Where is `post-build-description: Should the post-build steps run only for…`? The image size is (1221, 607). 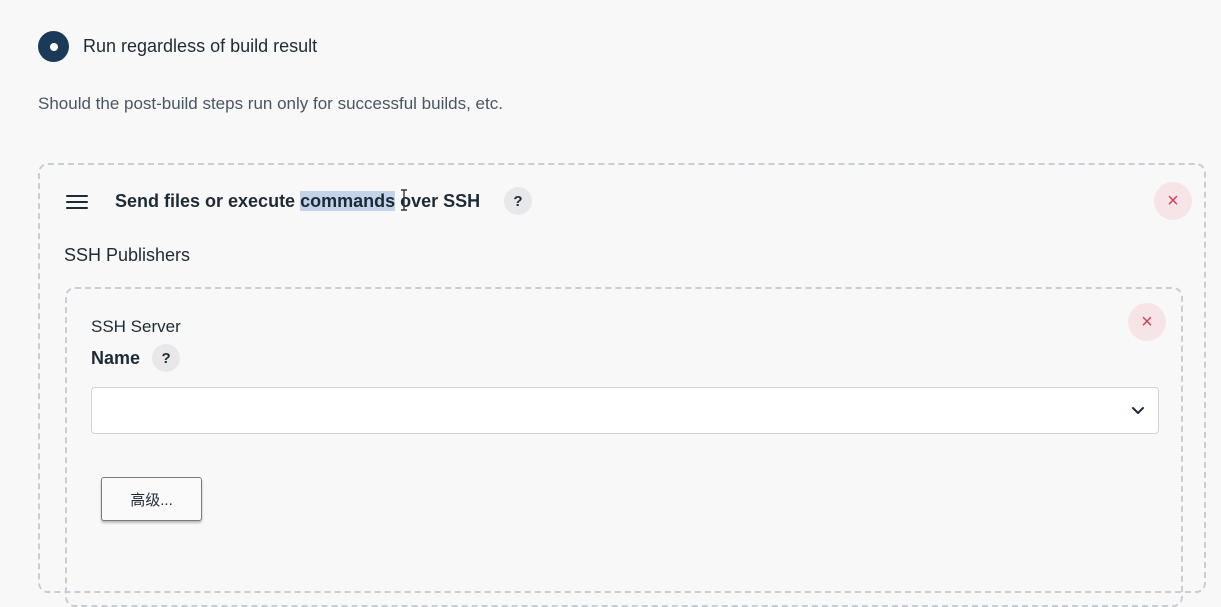
post-build-description: Should the post-build steps run only for… is located at coordinates (270, 103).